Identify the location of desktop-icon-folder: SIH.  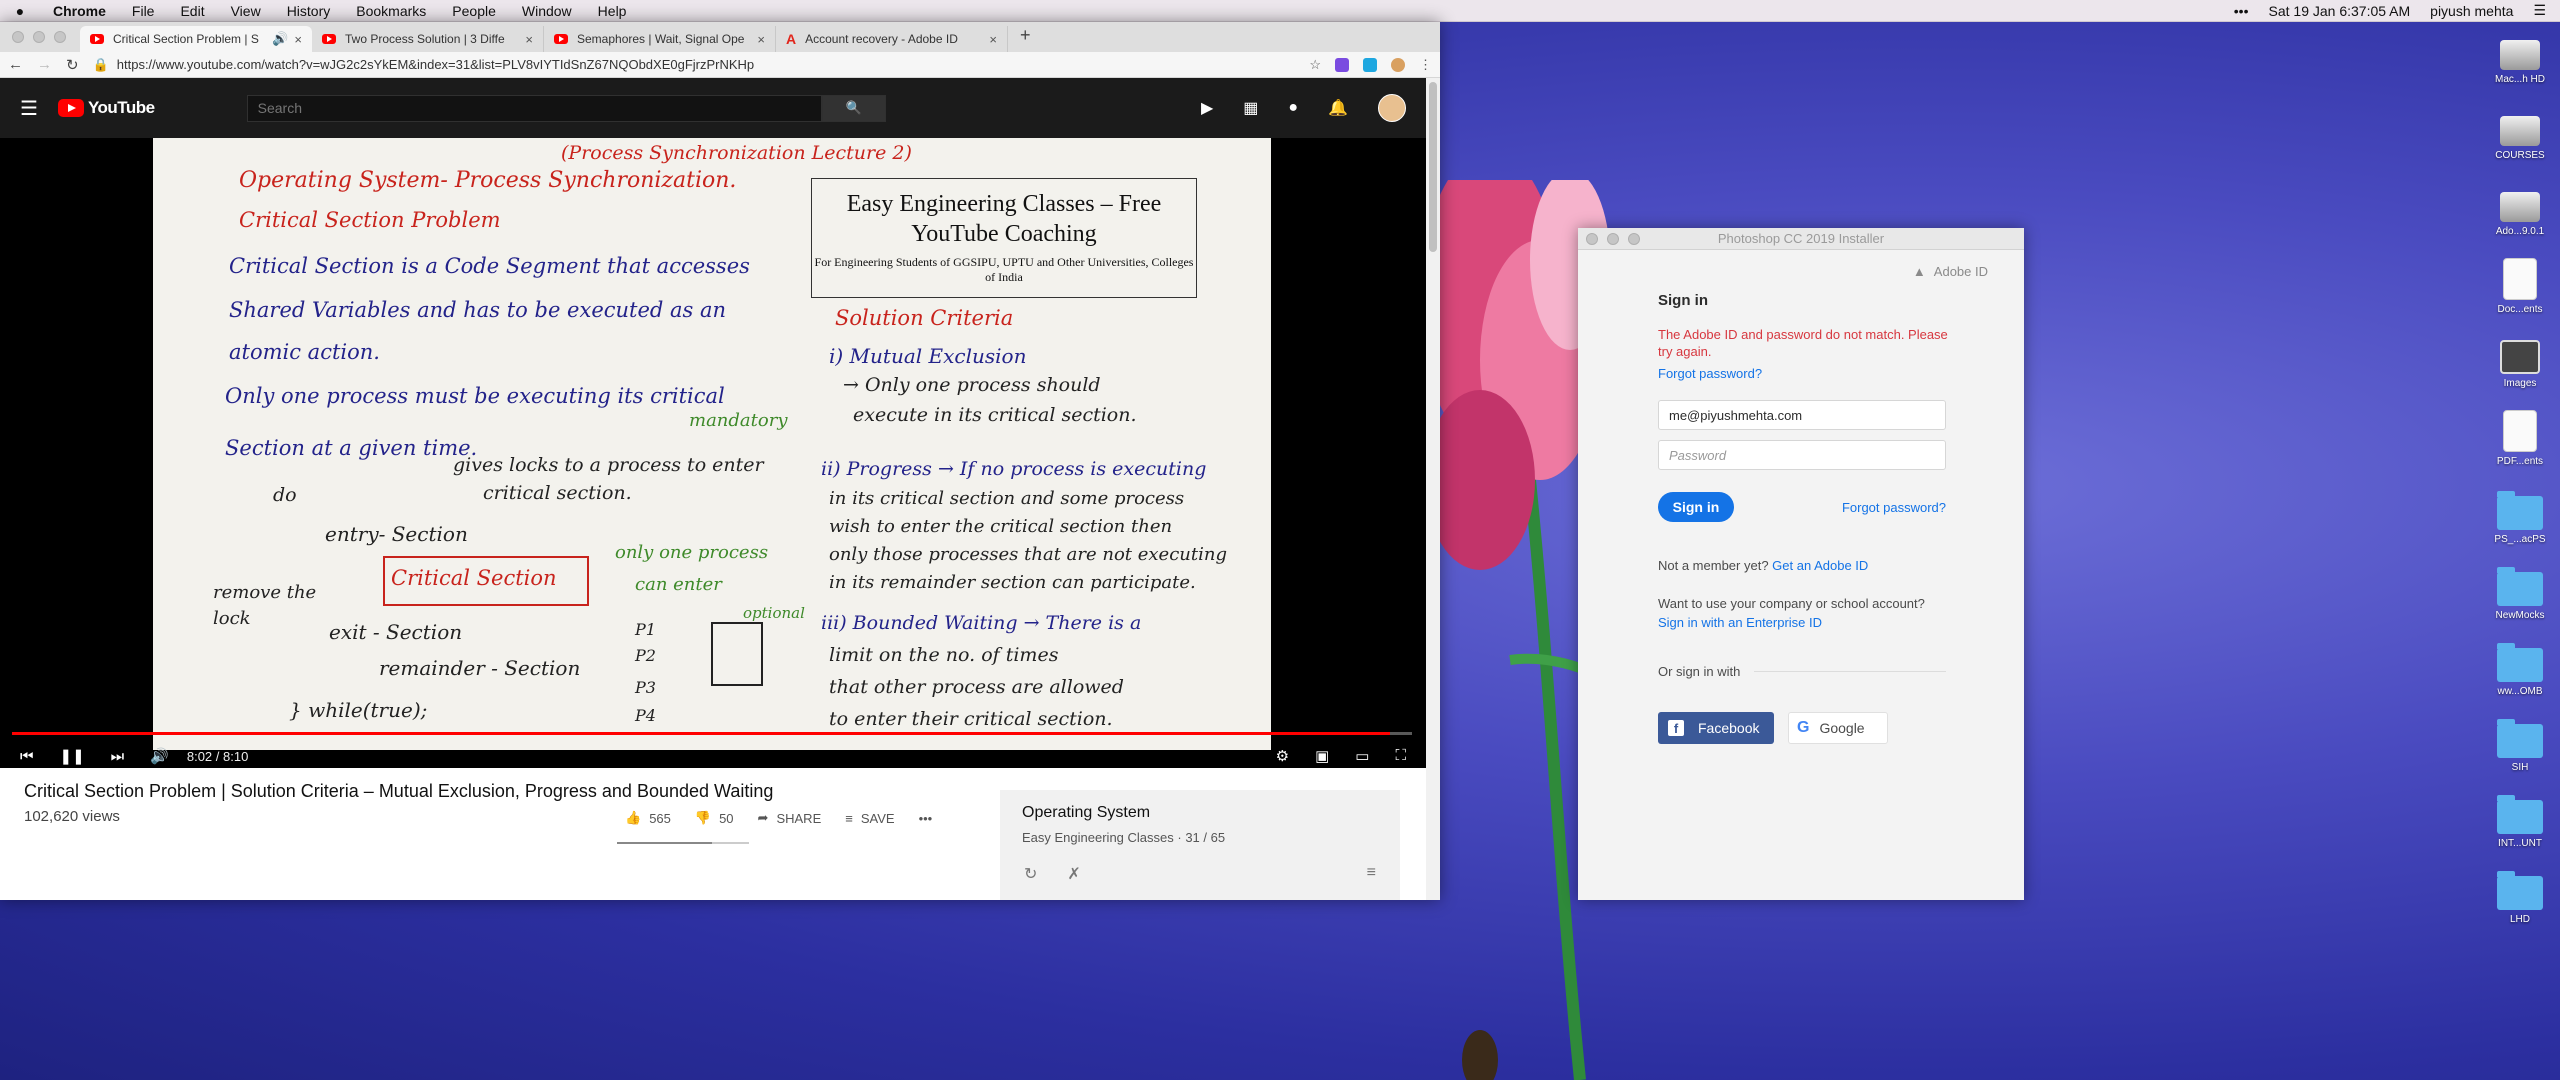
(2520, 743).